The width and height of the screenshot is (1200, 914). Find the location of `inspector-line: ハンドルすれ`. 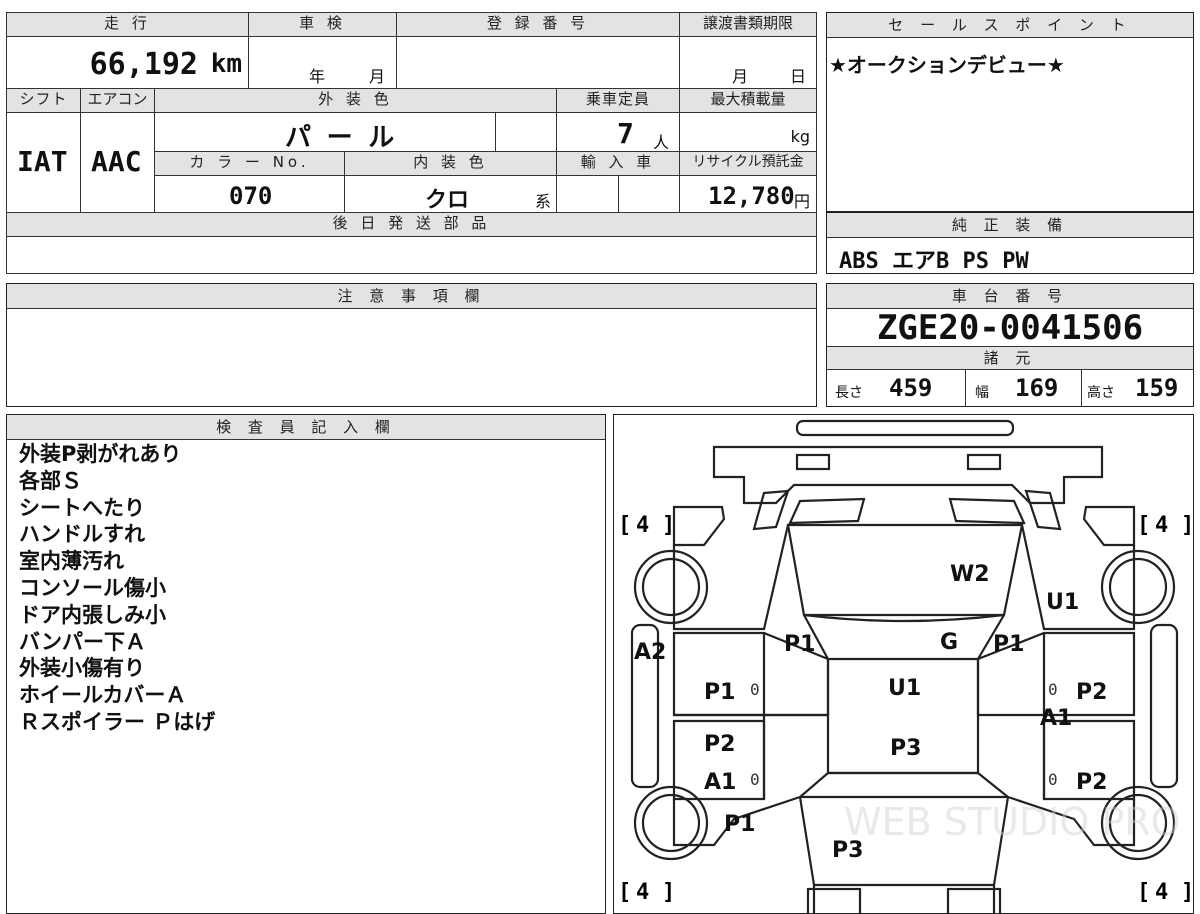

inspector-line: ハンドルすれ is located at coordinates (82, 534).